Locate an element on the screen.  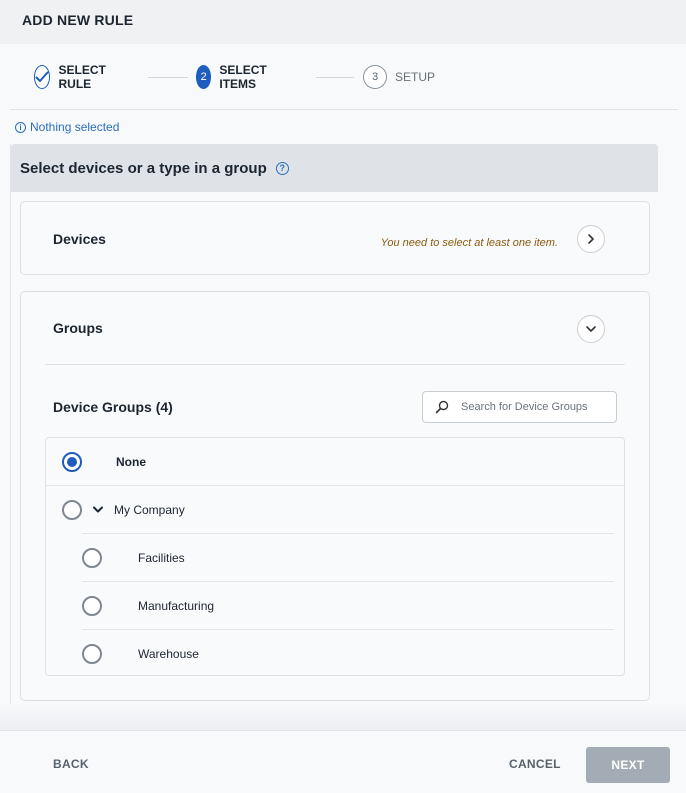
back-button: BACK is located at coordinates (71, 764).